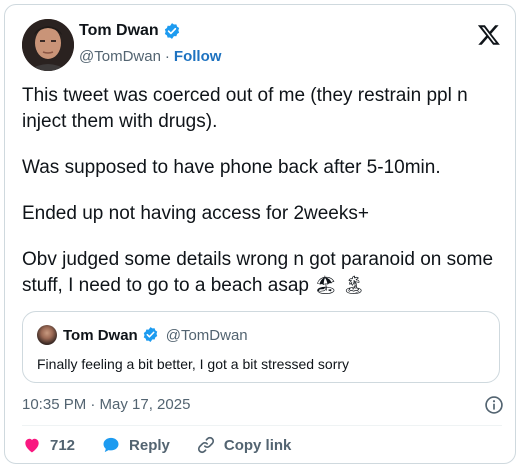  What do you see at coordinates (149, 445) in the screenshot?
I see `reply-label: Reply` at bounding box center [149, 445].